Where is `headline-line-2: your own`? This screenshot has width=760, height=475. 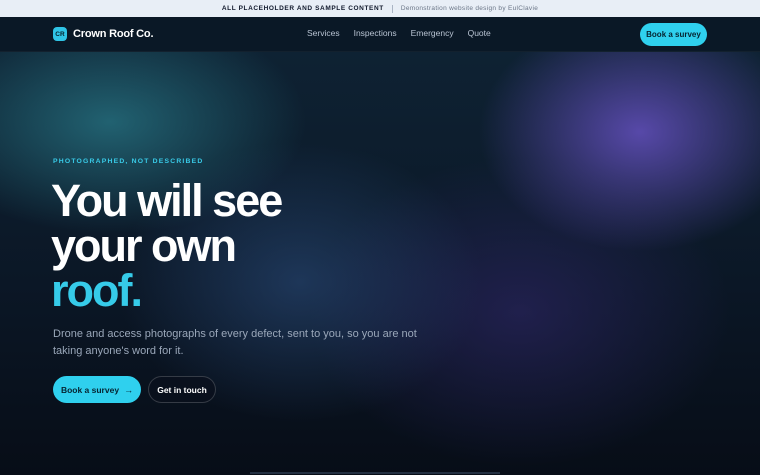
headline-line-2: your own is located at coordinates (144, 245).